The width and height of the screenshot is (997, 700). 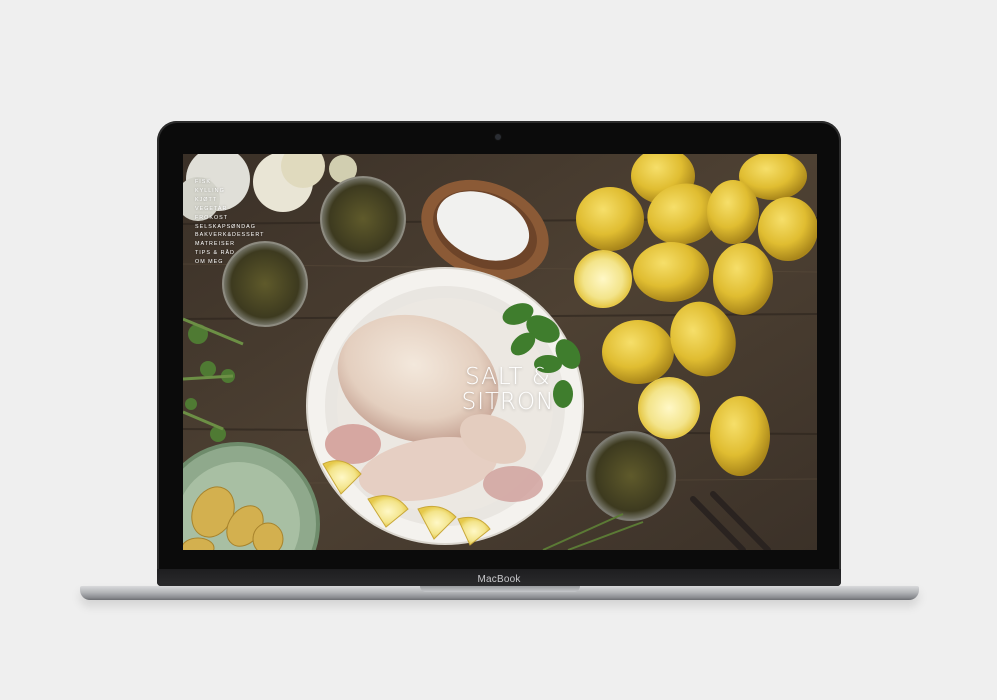 I want to click on site-title: SALT & SITRON, so click(x=508, y=390).